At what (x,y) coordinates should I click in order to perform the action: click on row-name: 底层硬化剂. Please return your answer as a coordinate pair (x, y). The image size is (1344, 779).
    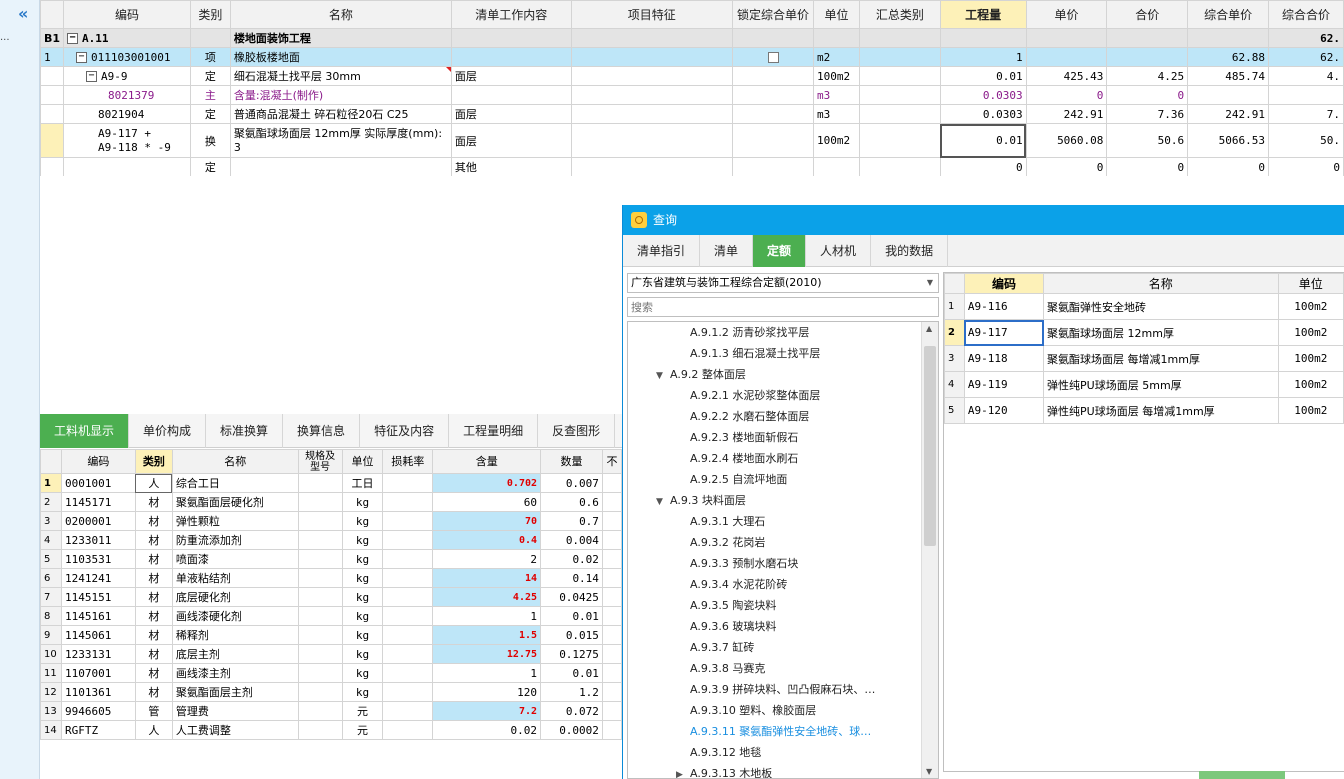
    Looking at the image, I should click on (235, 597).